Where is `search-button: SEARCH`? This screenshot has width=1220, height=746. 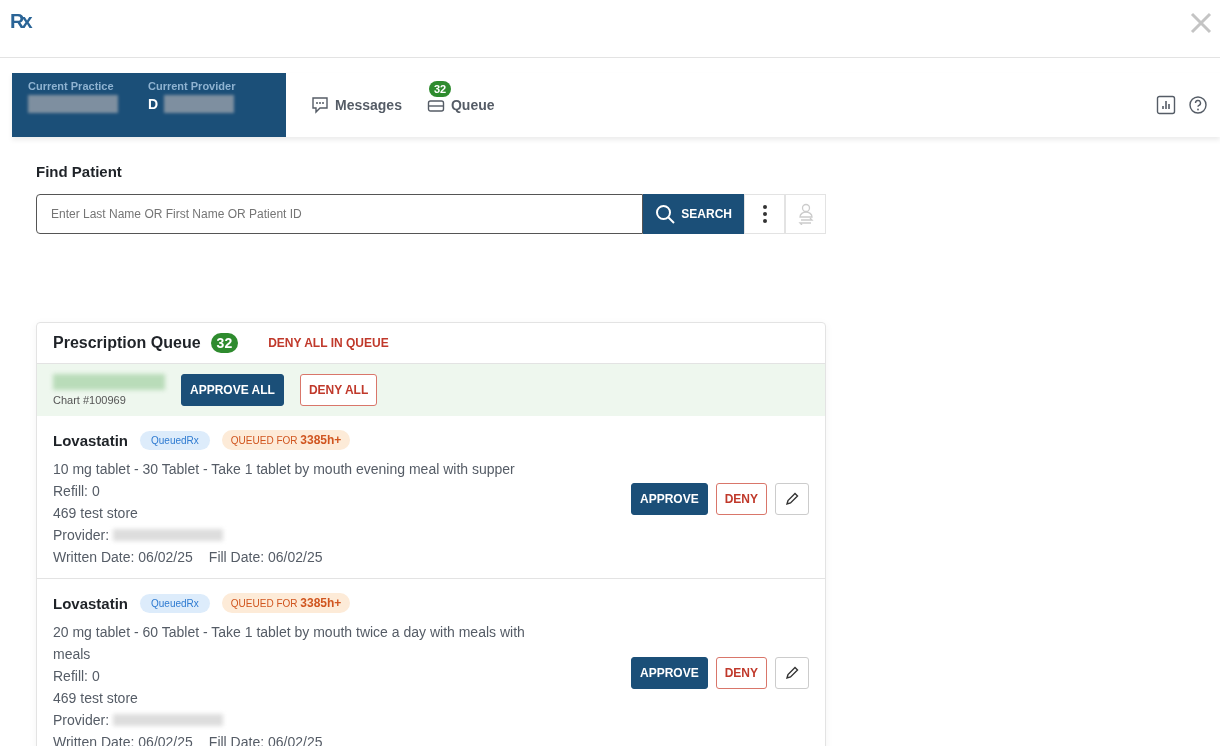
search-button: SEARCH is located at coordinates (693, 214).